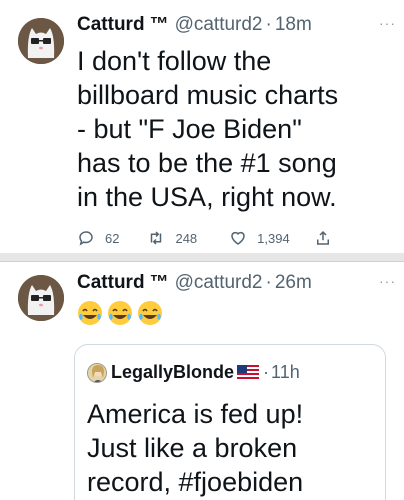 The height and width of the screenshot is (500, 404). Describe the element at coordinates (227, 238) in the screenshot. I see `action-bar: 62 248 1,394` at that location.